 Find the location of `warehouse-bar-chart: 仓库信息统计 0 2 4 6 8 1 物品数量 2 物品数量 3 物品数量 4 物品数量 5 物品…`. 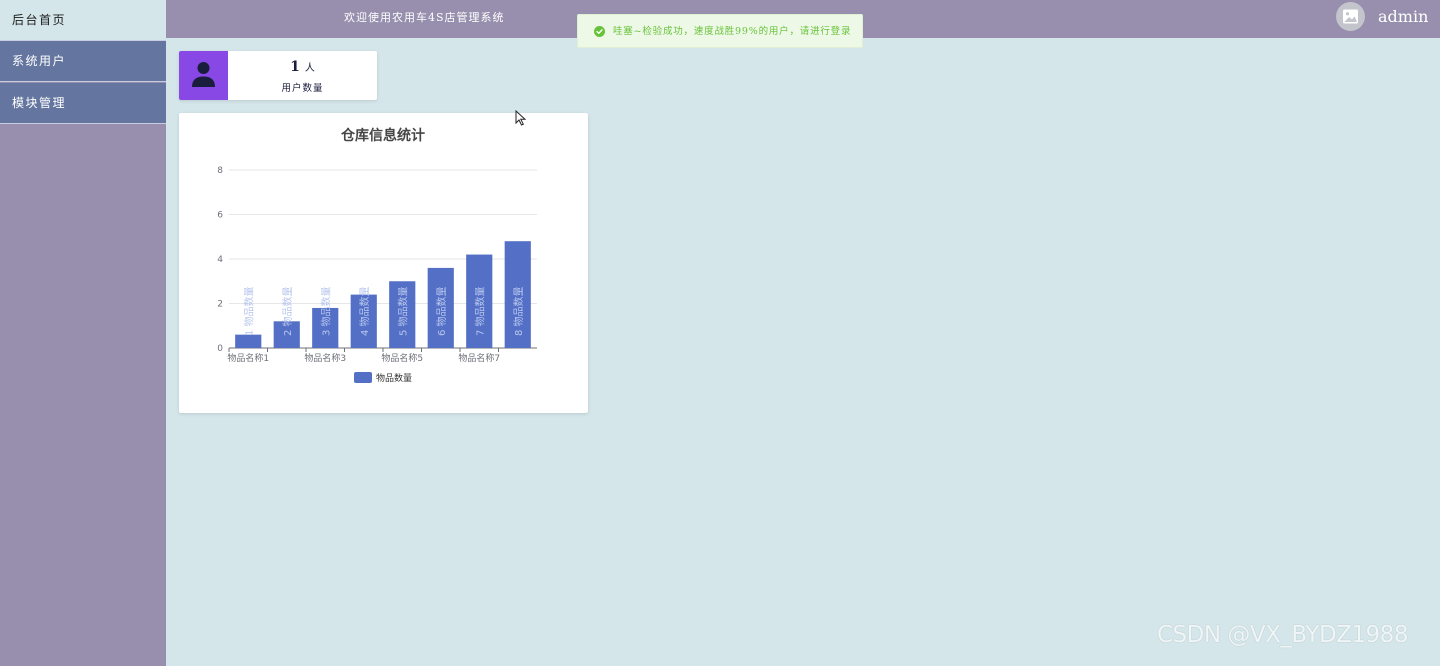

warehouse-bar-chart: 仓库信息统计 0 2 4 6 8 1 物品数量 2 物品数量 3 物品数量 4 物品数量 5 物品… is located at coordinates (377, 255).